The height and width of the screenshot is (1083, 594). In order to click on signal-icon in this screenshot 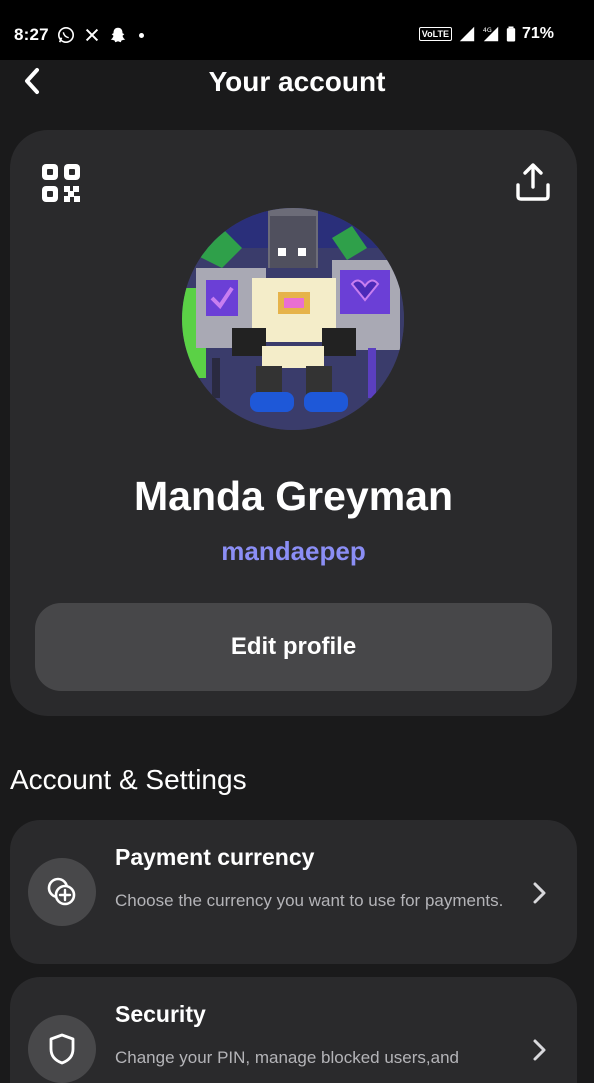, I will do `click(467, 34)`.